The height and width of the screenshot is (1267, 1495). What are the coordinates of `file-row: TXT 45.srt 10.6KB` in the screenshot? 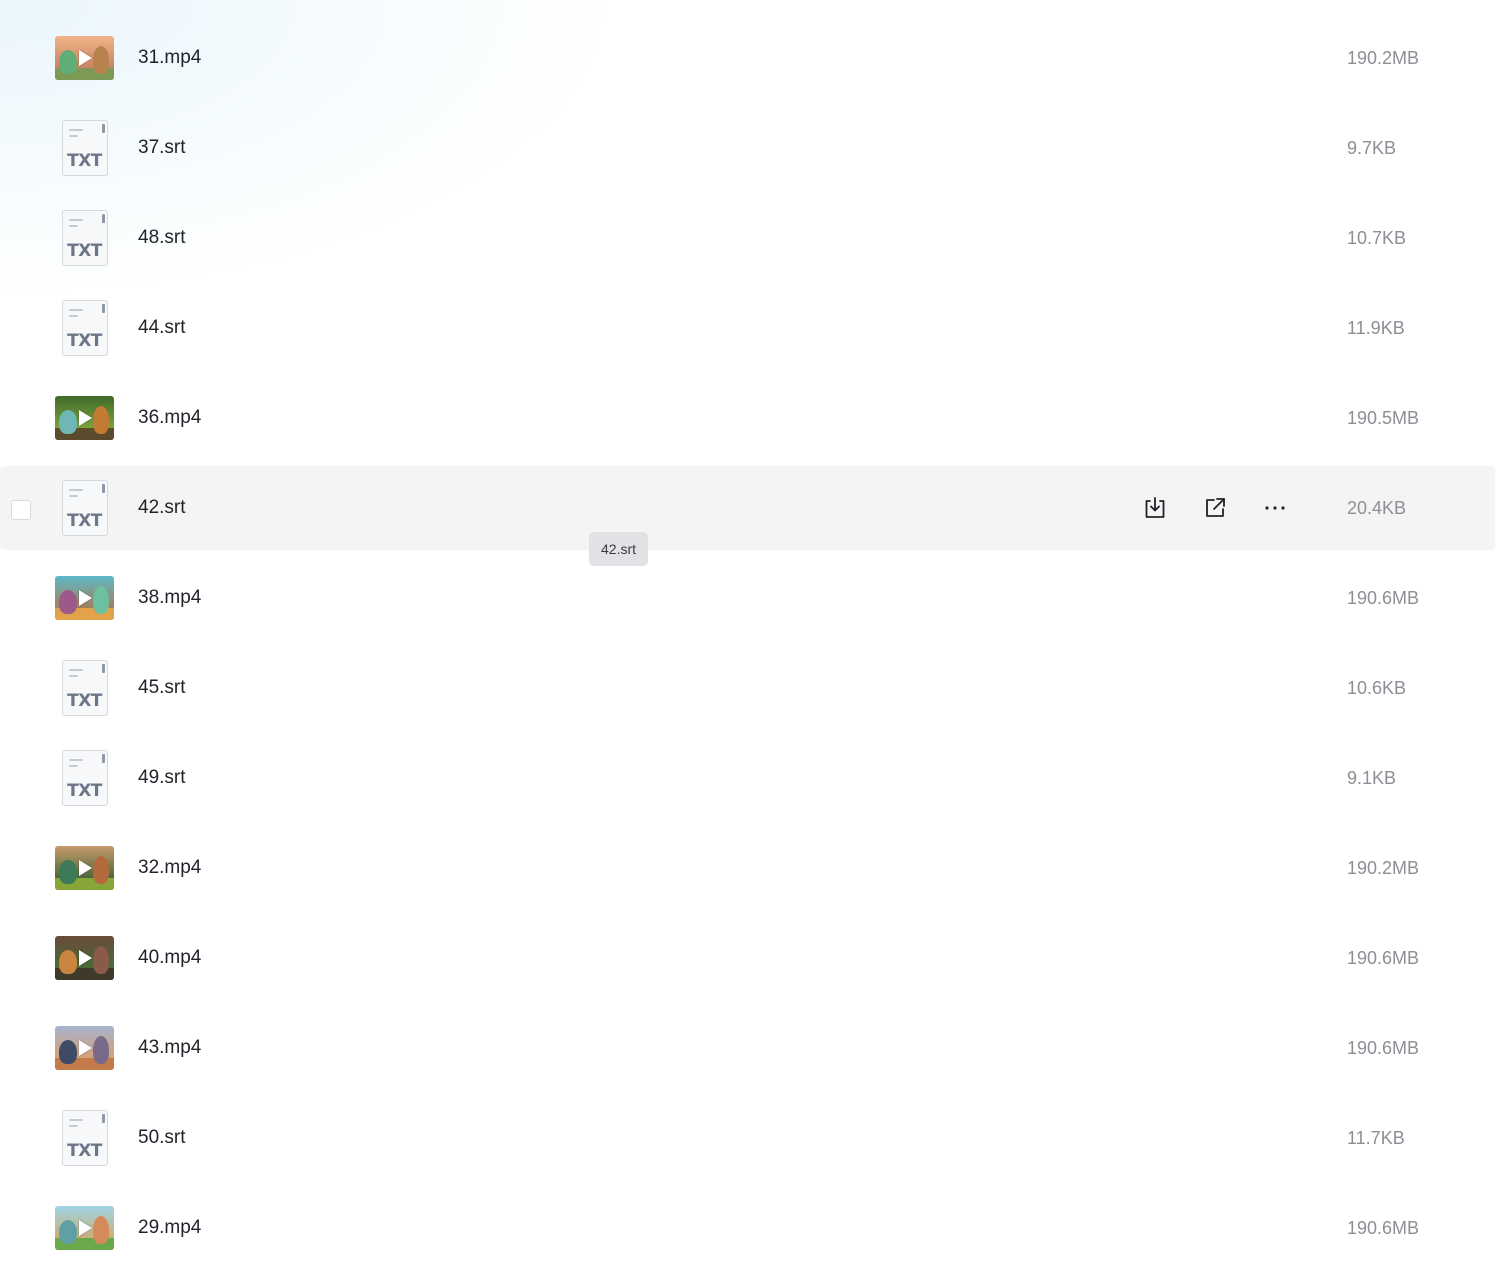 It's located at (747, 688).